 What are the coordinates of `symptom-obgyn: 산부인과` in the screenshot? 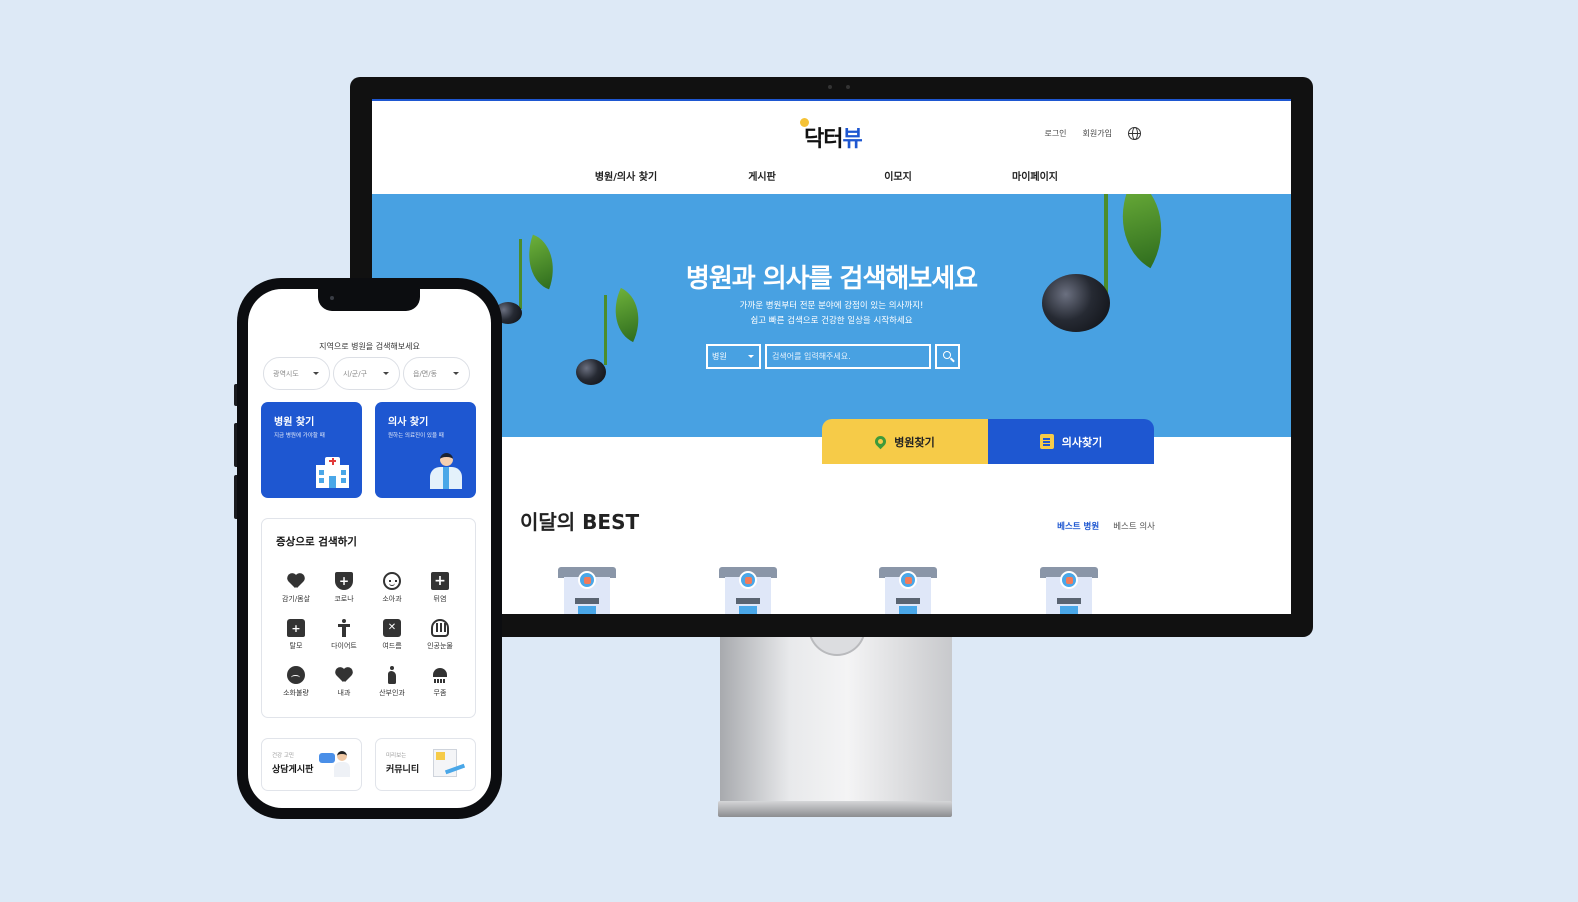 It's located at (392, 682).